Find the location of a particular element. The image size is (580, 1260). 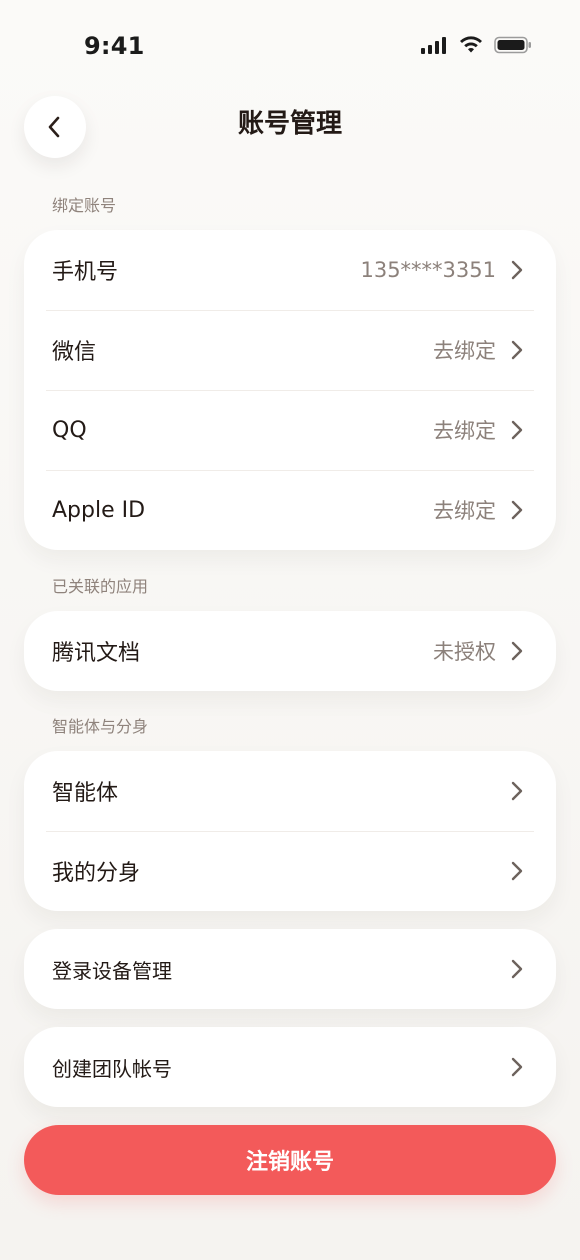

cellular-signal-icon is located at coordinates (434, 45).